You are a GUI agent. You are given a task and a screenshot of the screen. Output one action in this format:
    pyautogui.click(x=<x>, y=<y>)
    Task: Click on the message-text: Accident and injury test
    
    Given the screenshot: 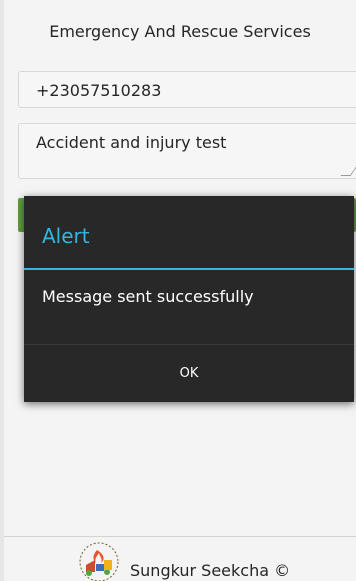 What is the action you would take?
    pyautogui.click(x=131, y=142)
    